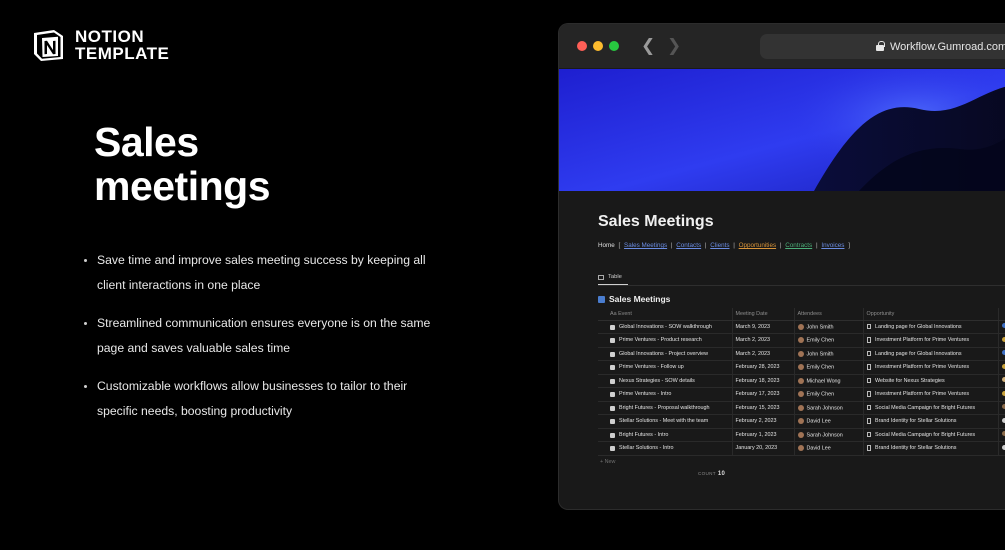 The width and height of the screenshot is (1005, 550). Describe the element at coordinates (606, 245) in the screenshot. I see `breadcrumb-home: Home` at that location.